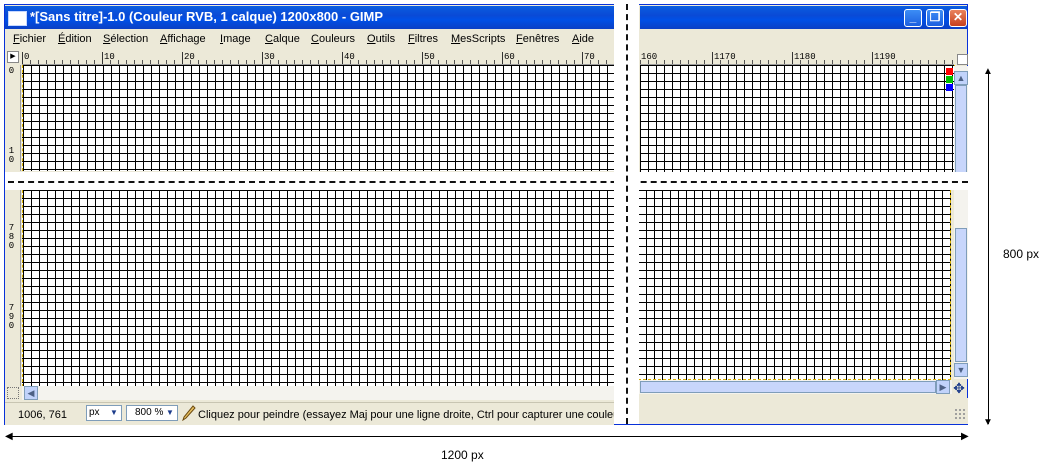 This screenshot has width=1052, height=468. What do you see at coordinates (805, 57) in the screenshot?
I see `ruler-label: 1180` at bounding box center [805, 57].